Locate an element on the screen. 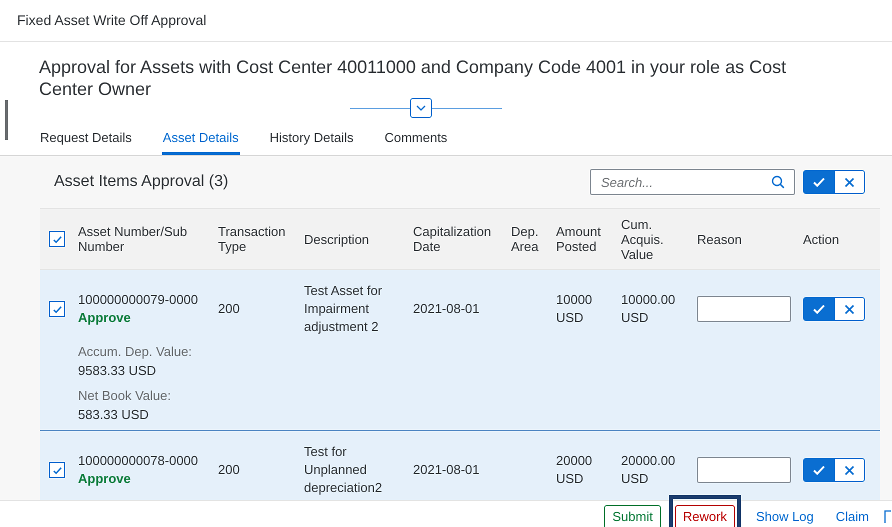 This screenshot has height=527, width=892. detail-label: Accum. Dep. Value: is located at coordinates (135, 352).